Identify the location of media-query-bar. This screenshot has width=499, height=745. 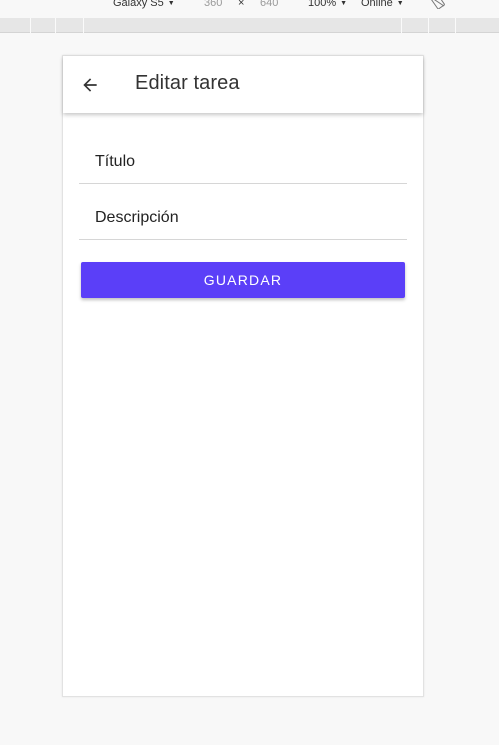
(249, 25).